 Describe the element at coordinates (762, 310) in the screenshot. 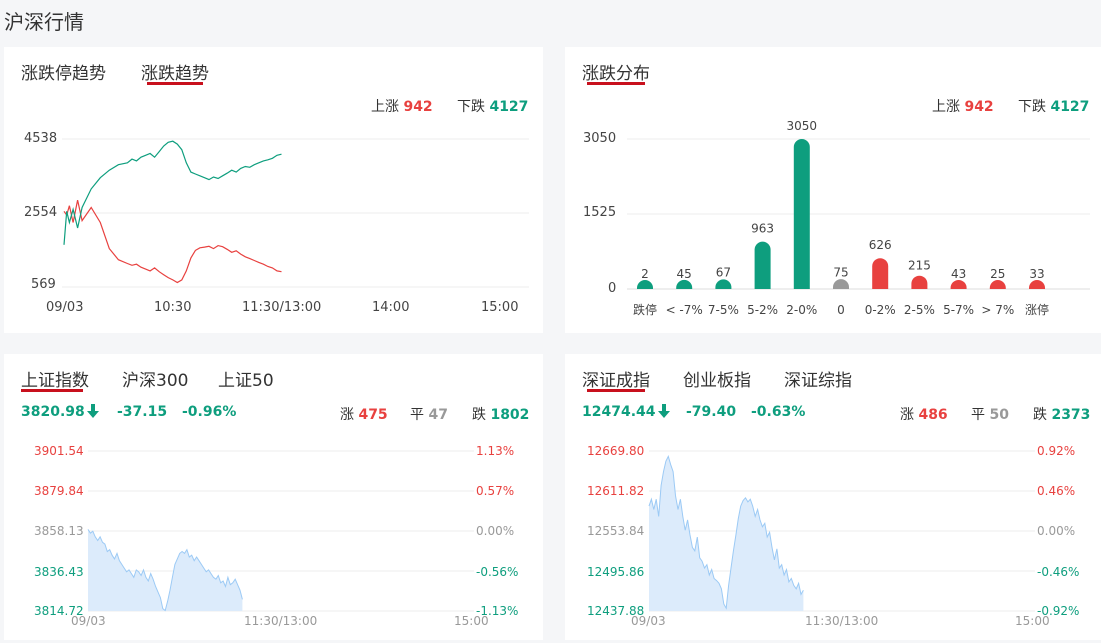

I see `category-label: 5-2%` at that location.